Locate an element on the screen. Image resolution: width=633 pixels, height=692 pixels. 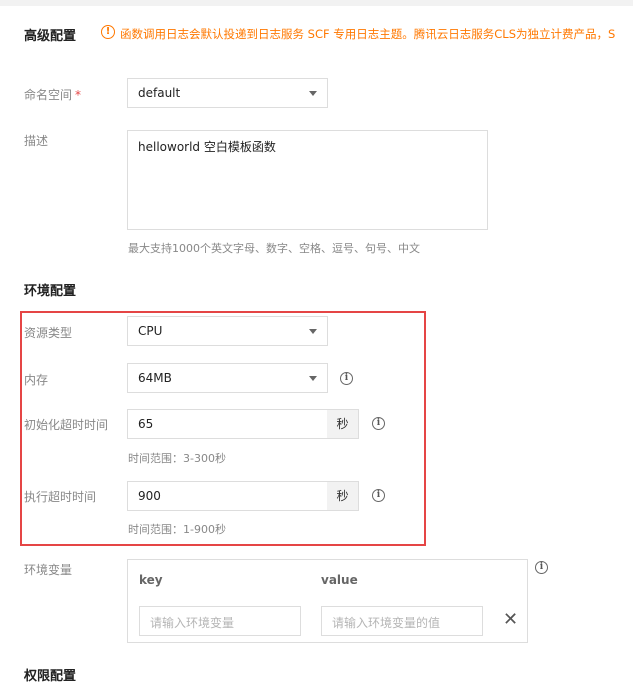
namespace-label-text: 命名空间 is located at coordinates (48, 95).